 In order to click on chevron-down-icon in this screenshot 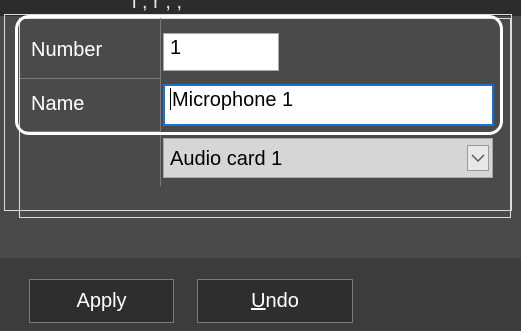, I will do `click(478, 158)`.